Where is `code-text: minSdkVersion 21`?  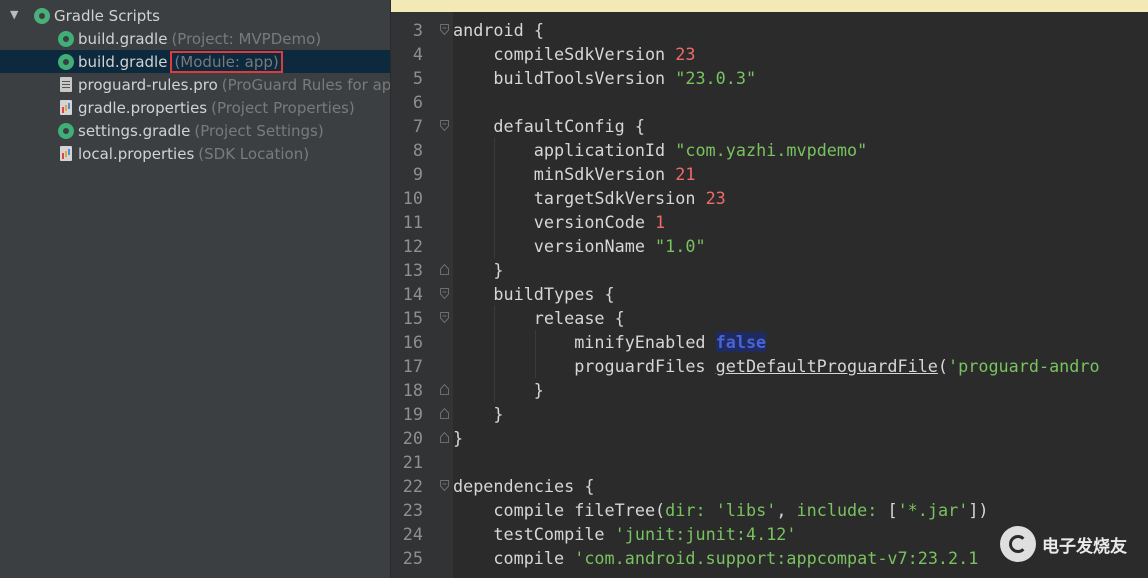 code-text: minSdkVersion 21 is located at coordinates (615, 174).